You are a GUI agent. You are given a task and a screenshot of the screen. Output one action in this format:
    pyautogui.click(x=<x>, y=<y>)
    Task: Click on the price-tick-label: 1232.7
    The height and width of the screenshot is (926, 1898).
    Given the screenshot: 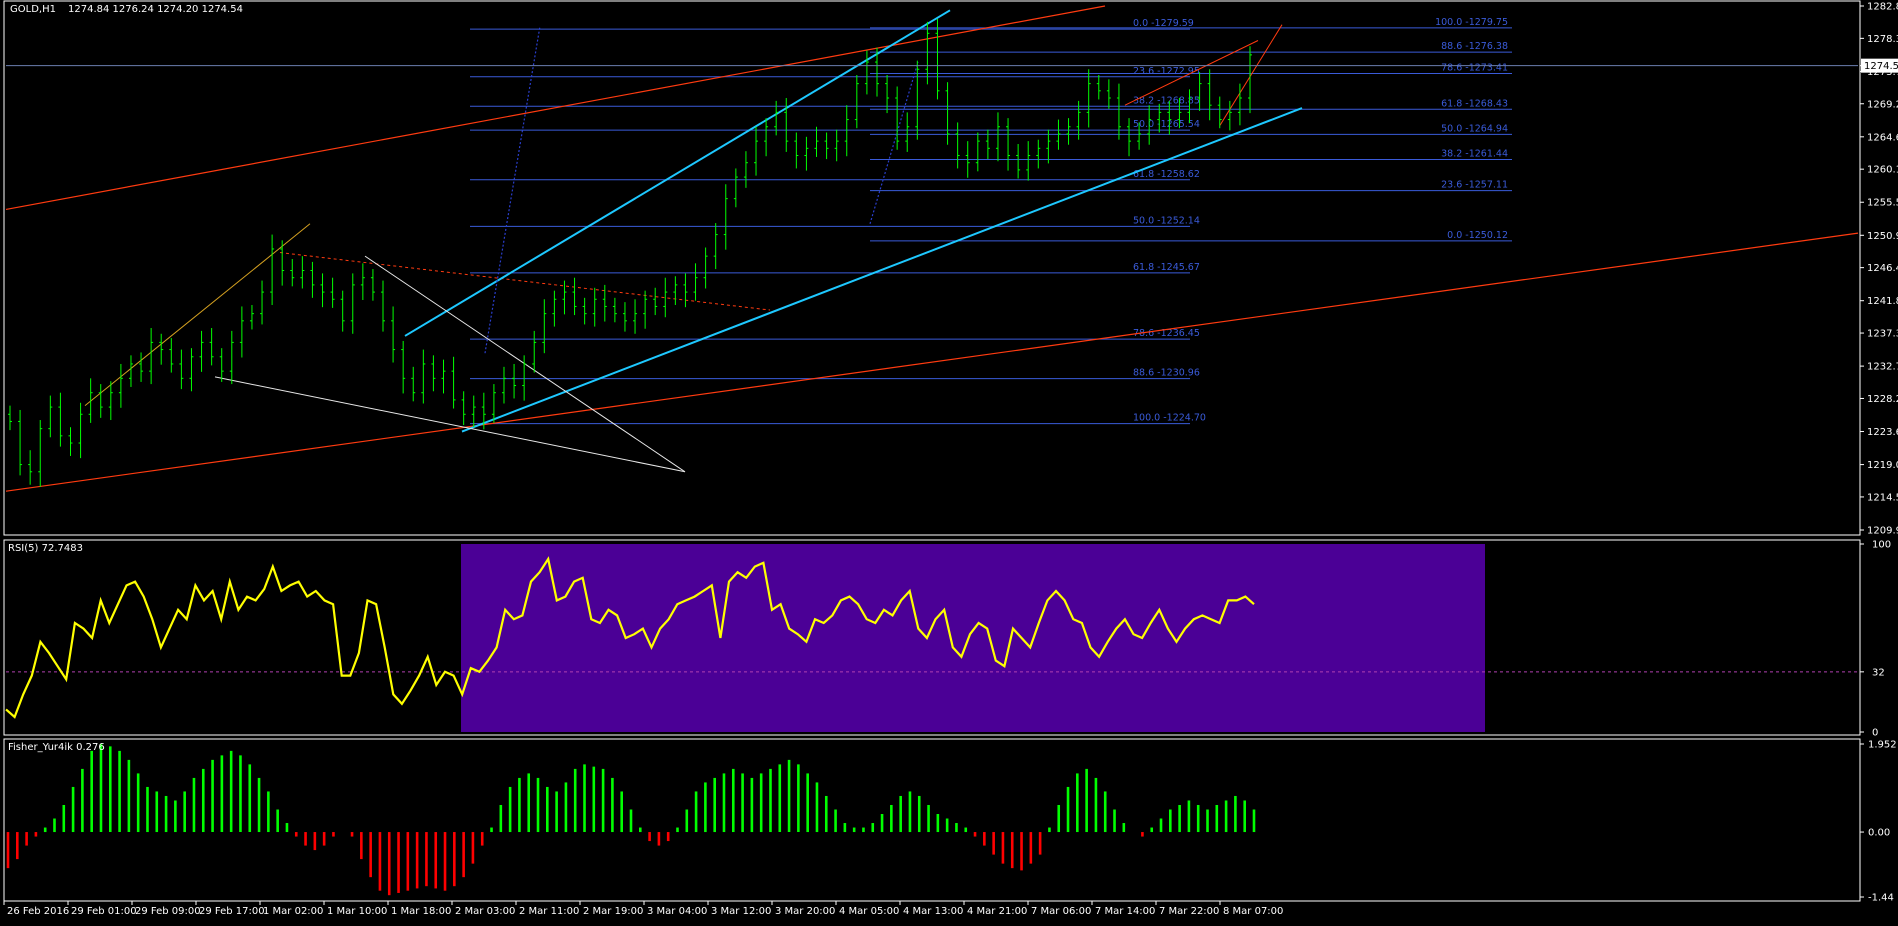 What is the action you would take?
    pyautogui.click(x=1882, y=367)
    